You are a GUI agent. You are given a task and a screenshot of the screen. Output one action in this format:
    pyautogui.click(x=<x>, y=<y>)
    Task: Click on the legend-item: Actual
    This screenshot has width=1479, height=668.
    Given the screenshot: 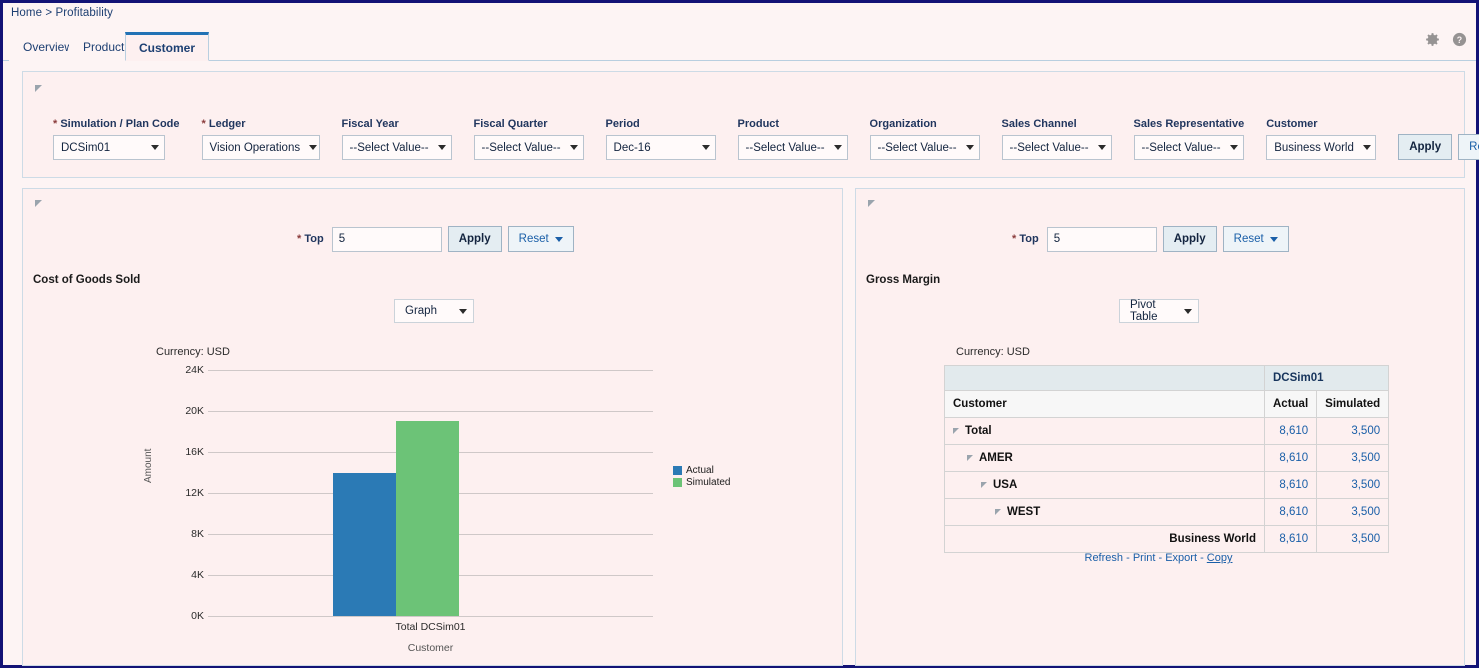 What is the action you would take?
    pyautogui.click(x=701, y=470)
    